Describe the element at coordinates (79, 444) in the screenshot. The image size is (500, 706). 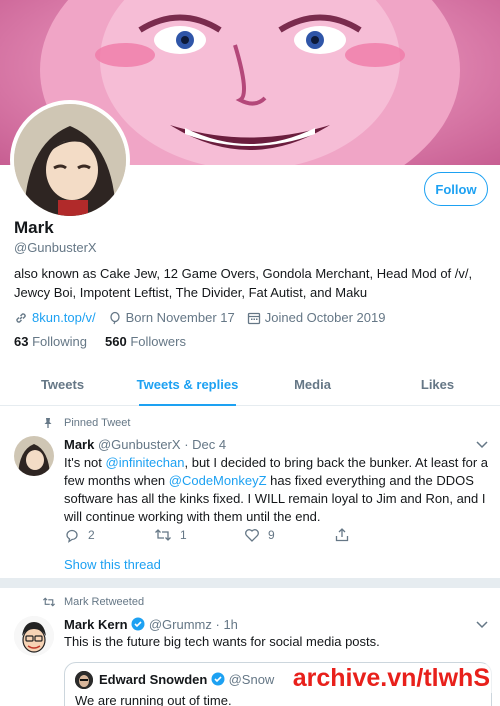
I see `tweet-author-name: Mark` at that location.